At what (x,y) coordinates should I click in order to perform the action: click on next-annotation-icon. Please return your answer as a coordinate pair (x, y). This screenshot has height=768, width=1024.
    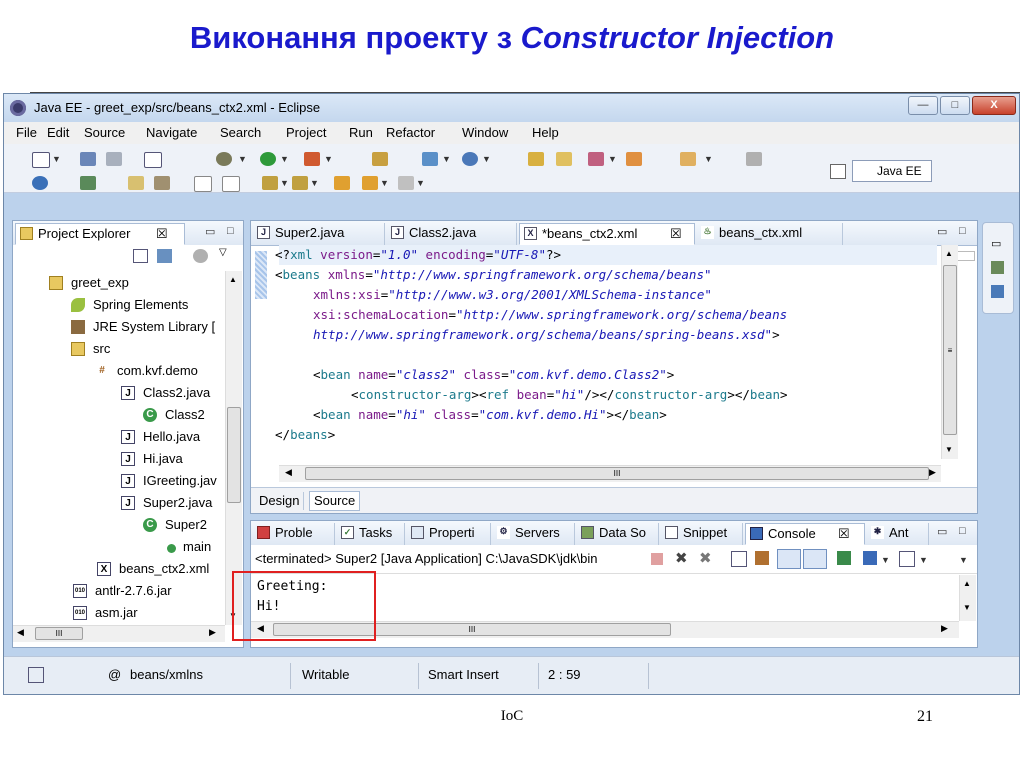
    Looking at the image, I should click on (270, 183).